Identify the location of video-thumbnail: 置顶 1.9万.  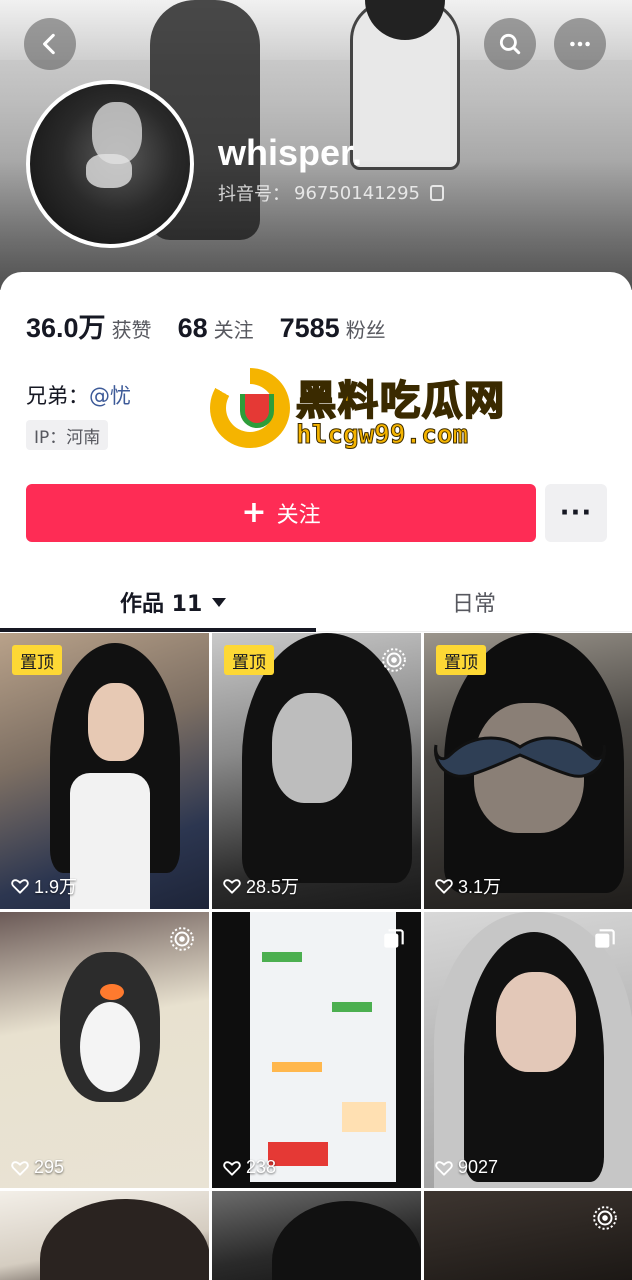
(104, 771).